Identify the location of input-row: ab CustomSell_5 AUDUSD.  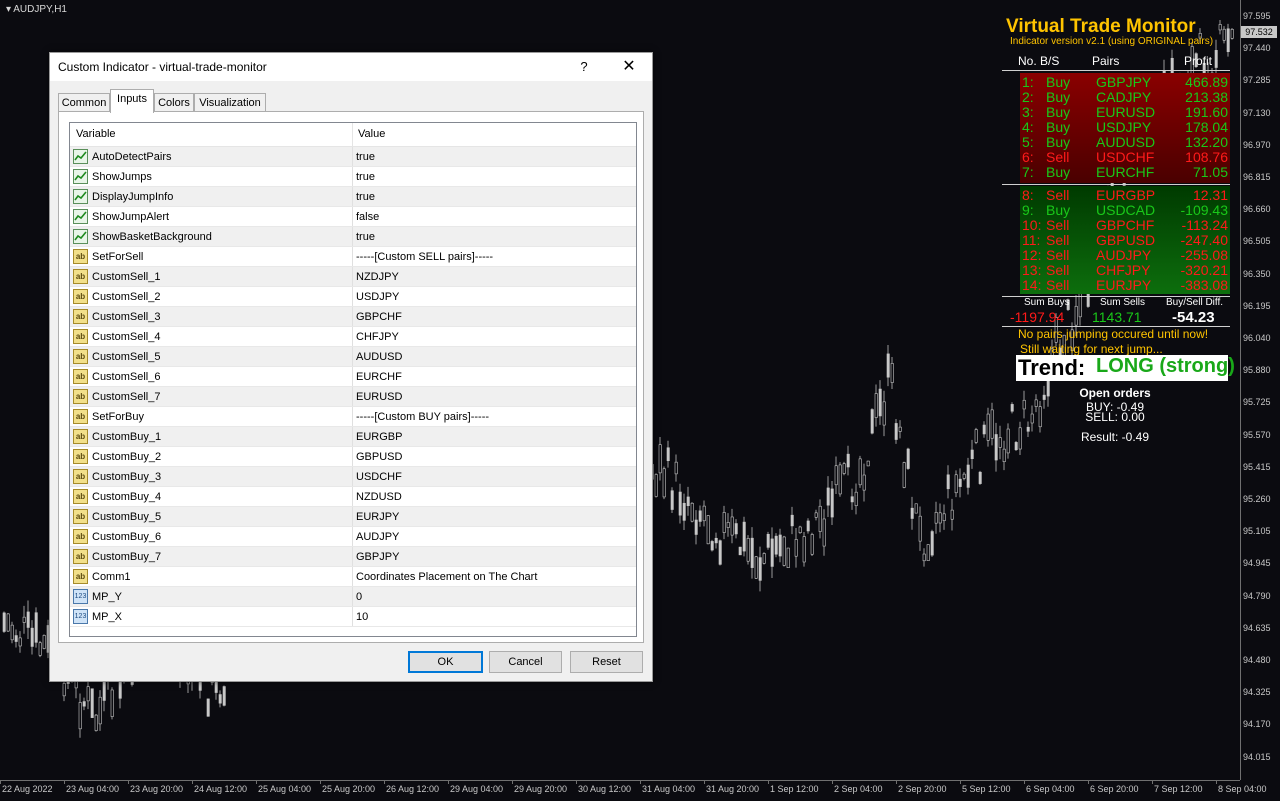
(353, 357).